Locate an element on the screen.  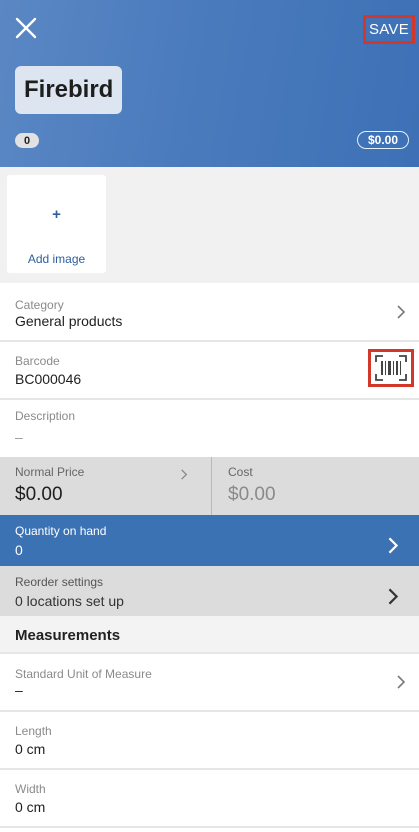
scan-barcode-button is located at coordinates (391, 368).